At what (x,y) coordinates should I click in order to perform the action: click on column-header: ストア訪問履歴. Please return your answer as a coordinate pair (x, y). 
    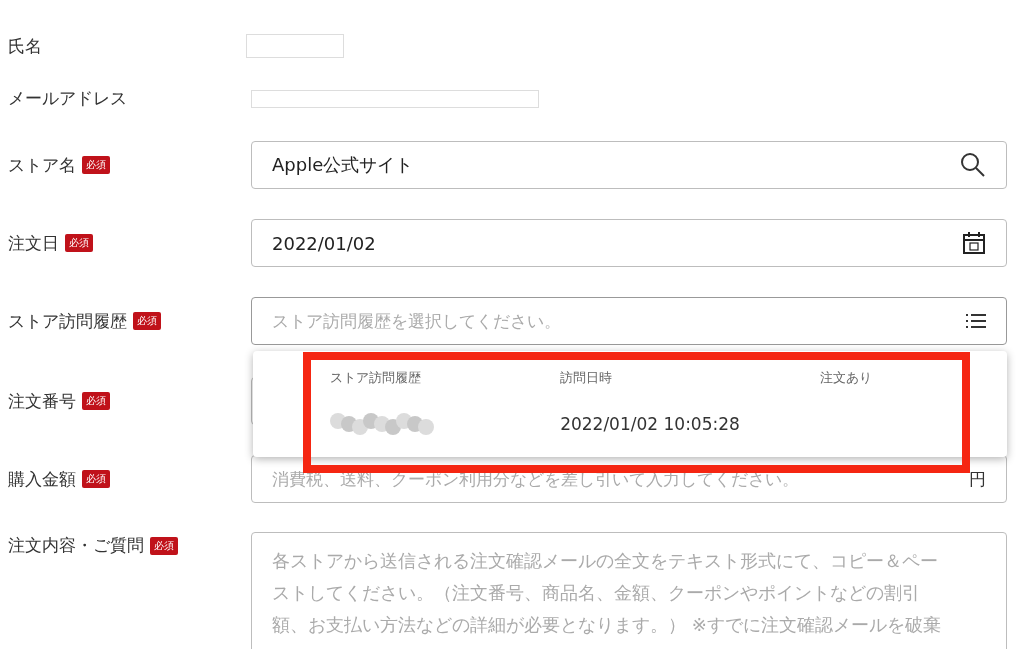
    Looking at the image, I should click on (376, 378).